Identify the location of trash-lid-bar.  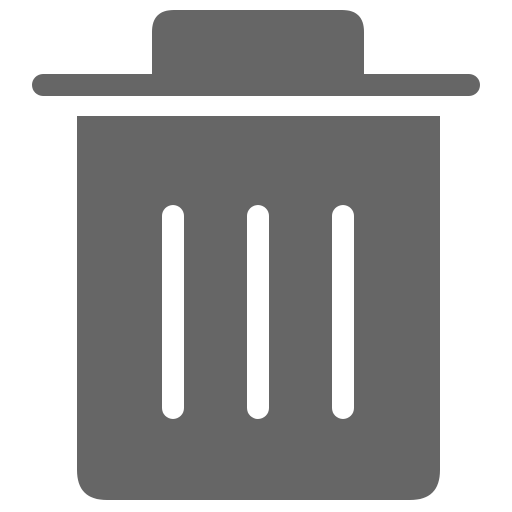
(256, 85).